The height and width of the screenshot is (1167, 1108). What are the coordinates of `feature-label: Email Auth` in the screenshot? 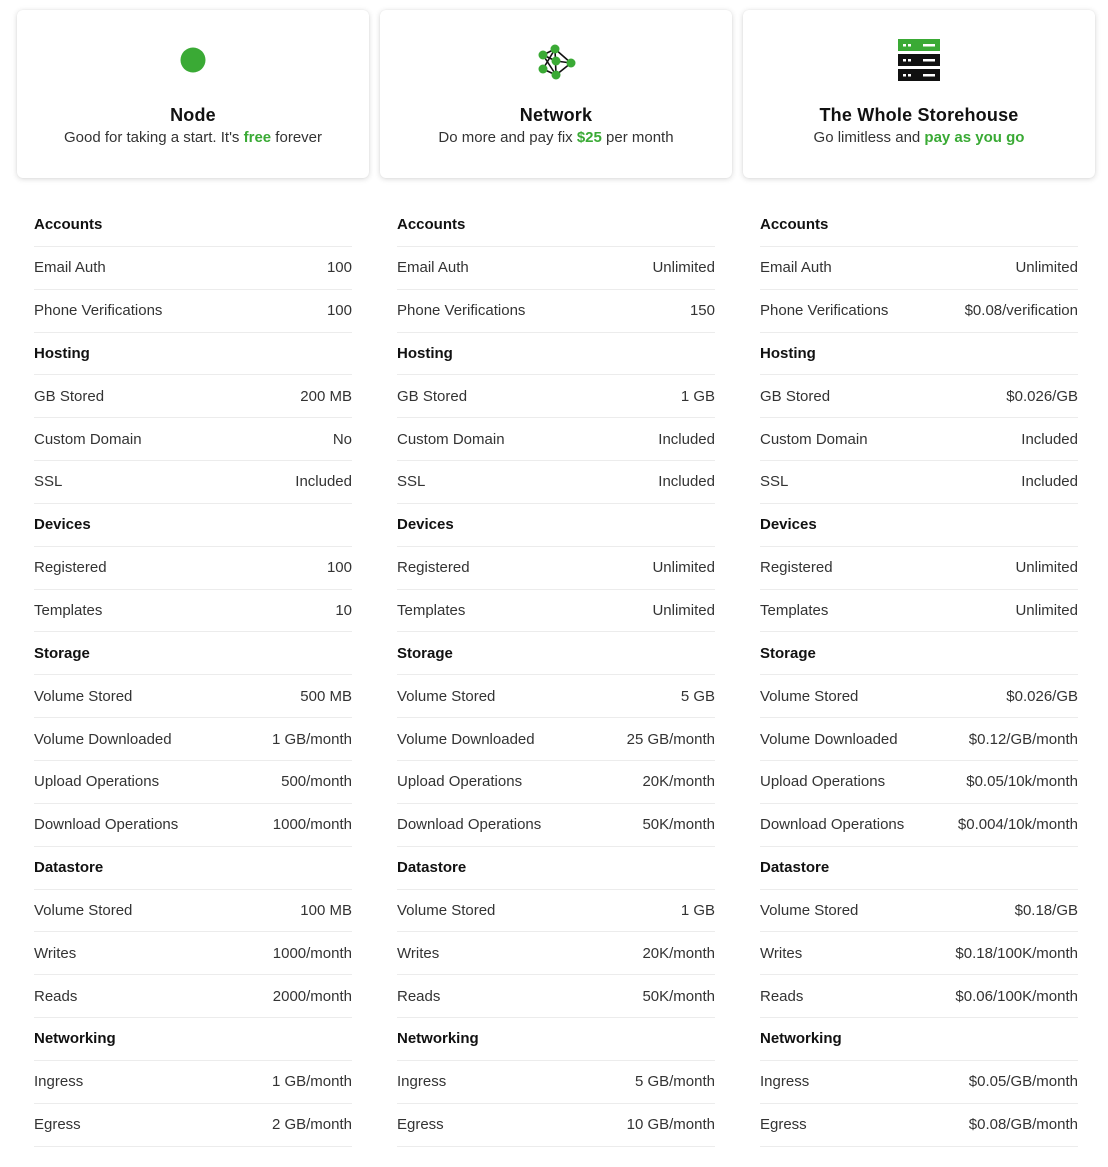 It's located at (796, 268).